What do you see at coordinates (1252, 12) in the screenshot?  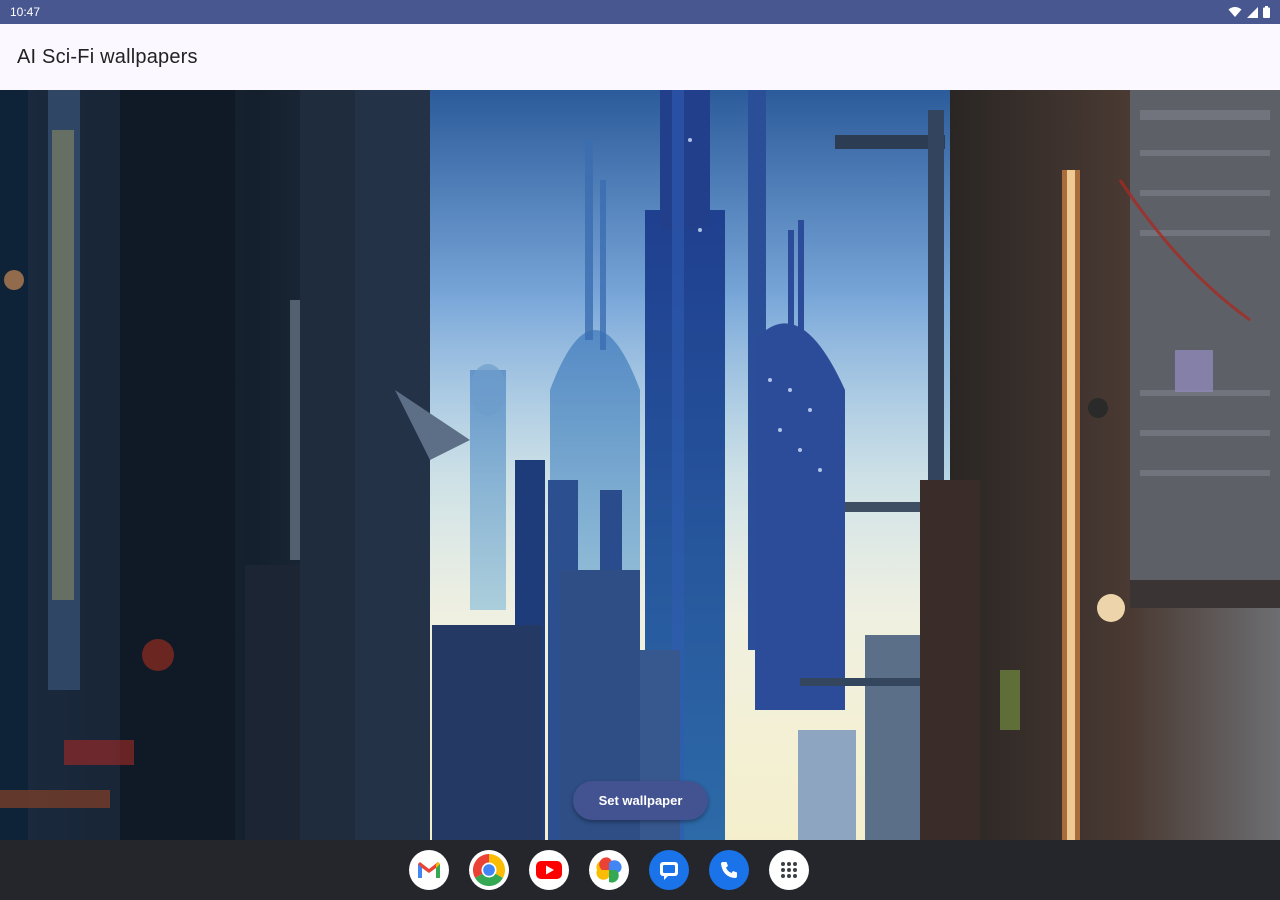 I see `signal-icon` at bounding box center [1252, 12].